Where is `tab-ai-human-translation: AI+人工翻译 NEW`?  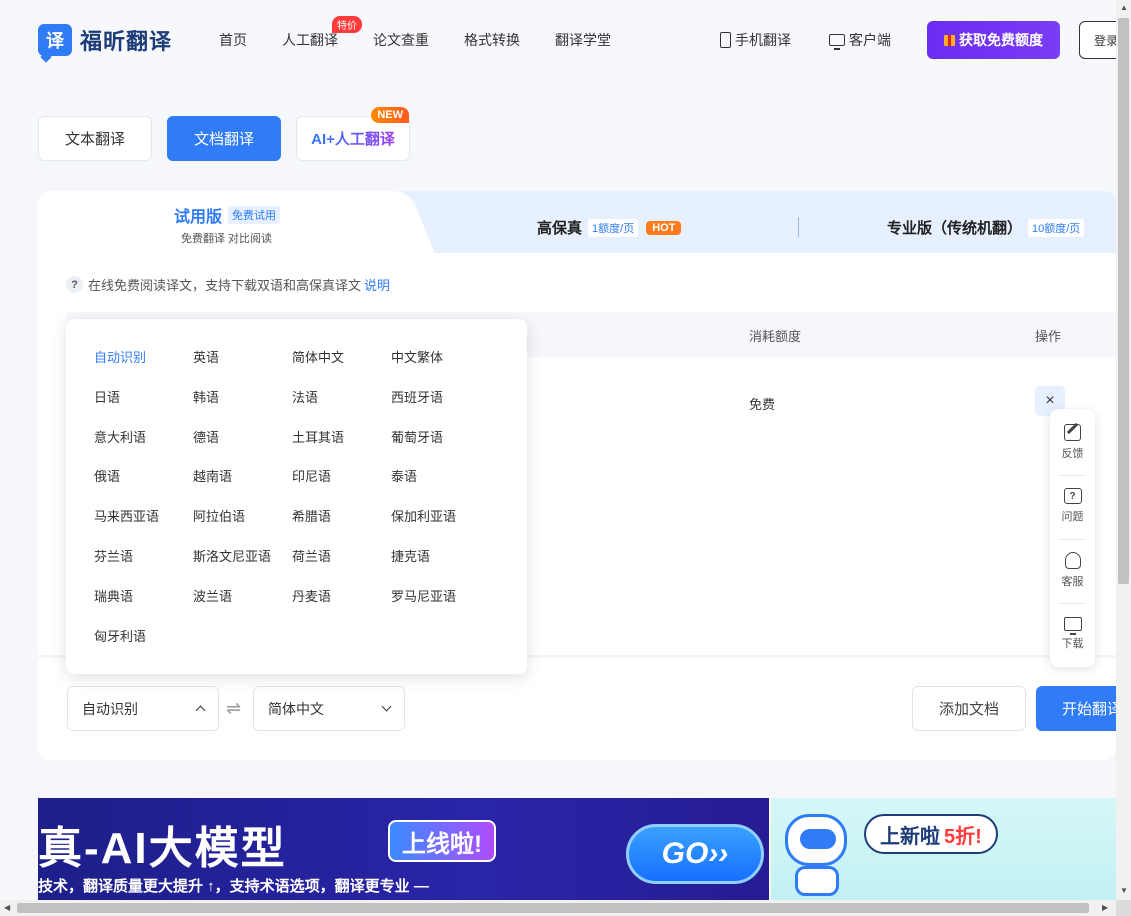 tab-ai-human-translation: AI+人工翻译 NEW is located at coordinates (353, 134).